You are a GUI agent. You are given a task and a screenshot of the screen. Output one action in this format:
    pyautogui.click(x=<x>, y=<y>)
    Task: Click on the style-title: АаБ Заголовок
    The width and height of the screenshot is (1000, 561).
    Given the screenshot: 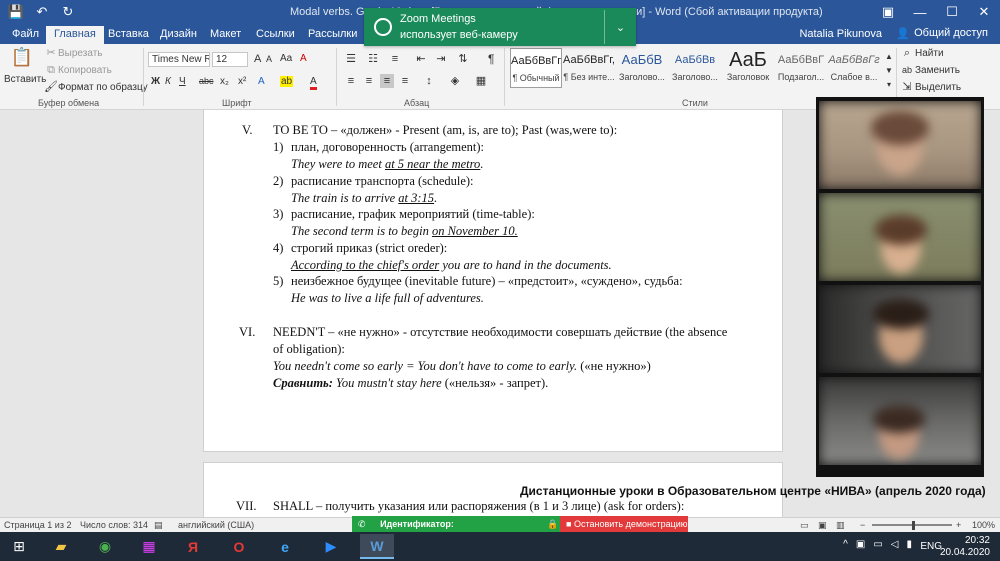 What is the action you would take?
    pyautogui.click(x=748, y=68)
    